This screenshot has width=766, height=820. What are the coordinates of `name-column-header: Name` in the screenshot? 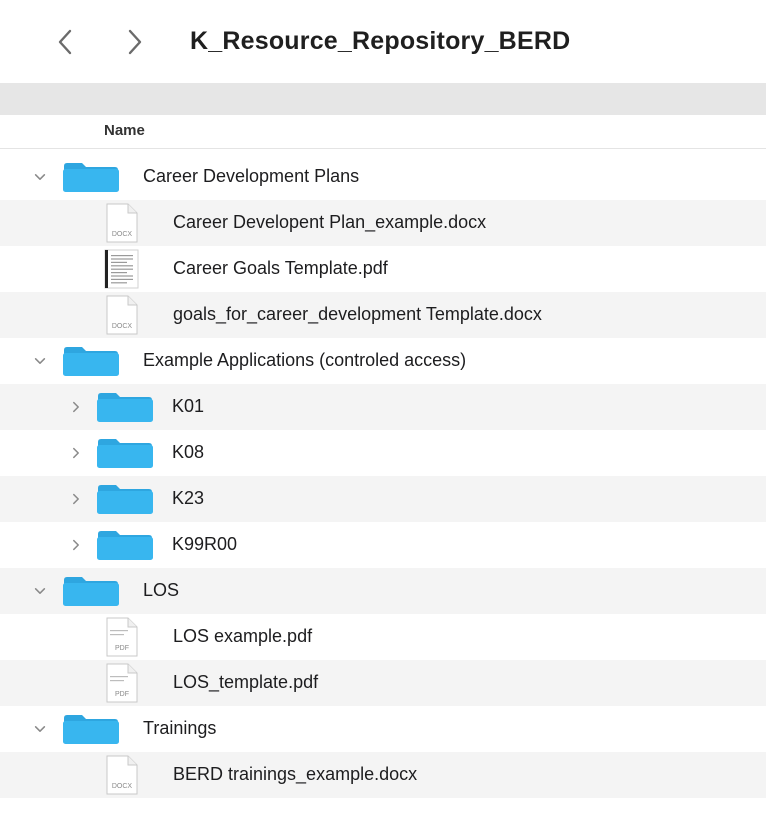 It's located at (124, 130).